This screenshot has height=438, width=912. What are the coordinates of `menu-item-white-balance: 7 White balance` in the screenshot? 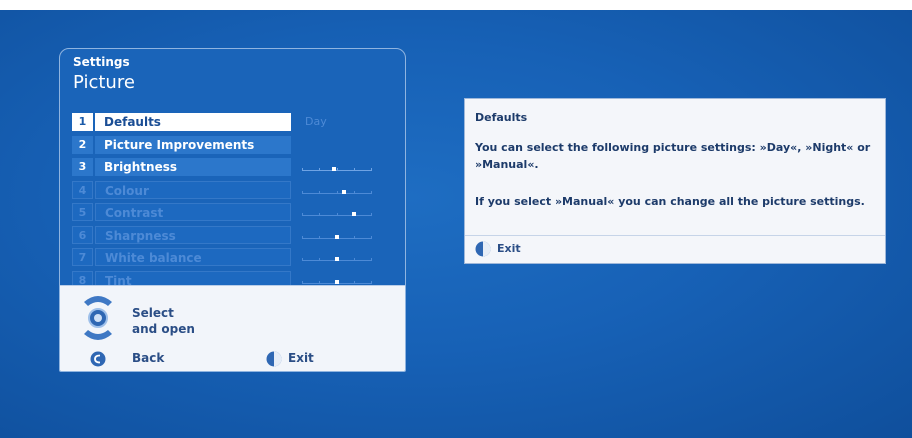 It's located at (231, 257).